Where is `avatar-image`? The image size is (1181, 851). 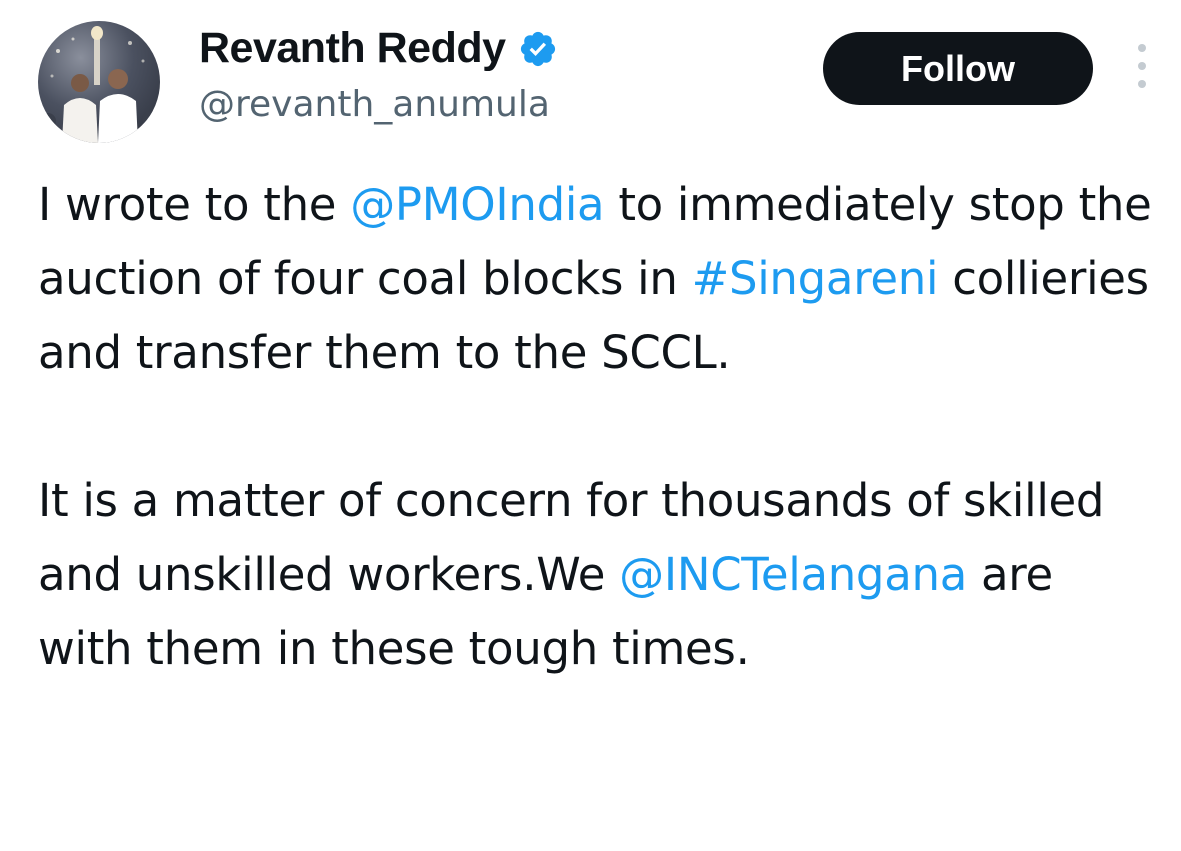 avatar-image is located at coordinates (99, 84).